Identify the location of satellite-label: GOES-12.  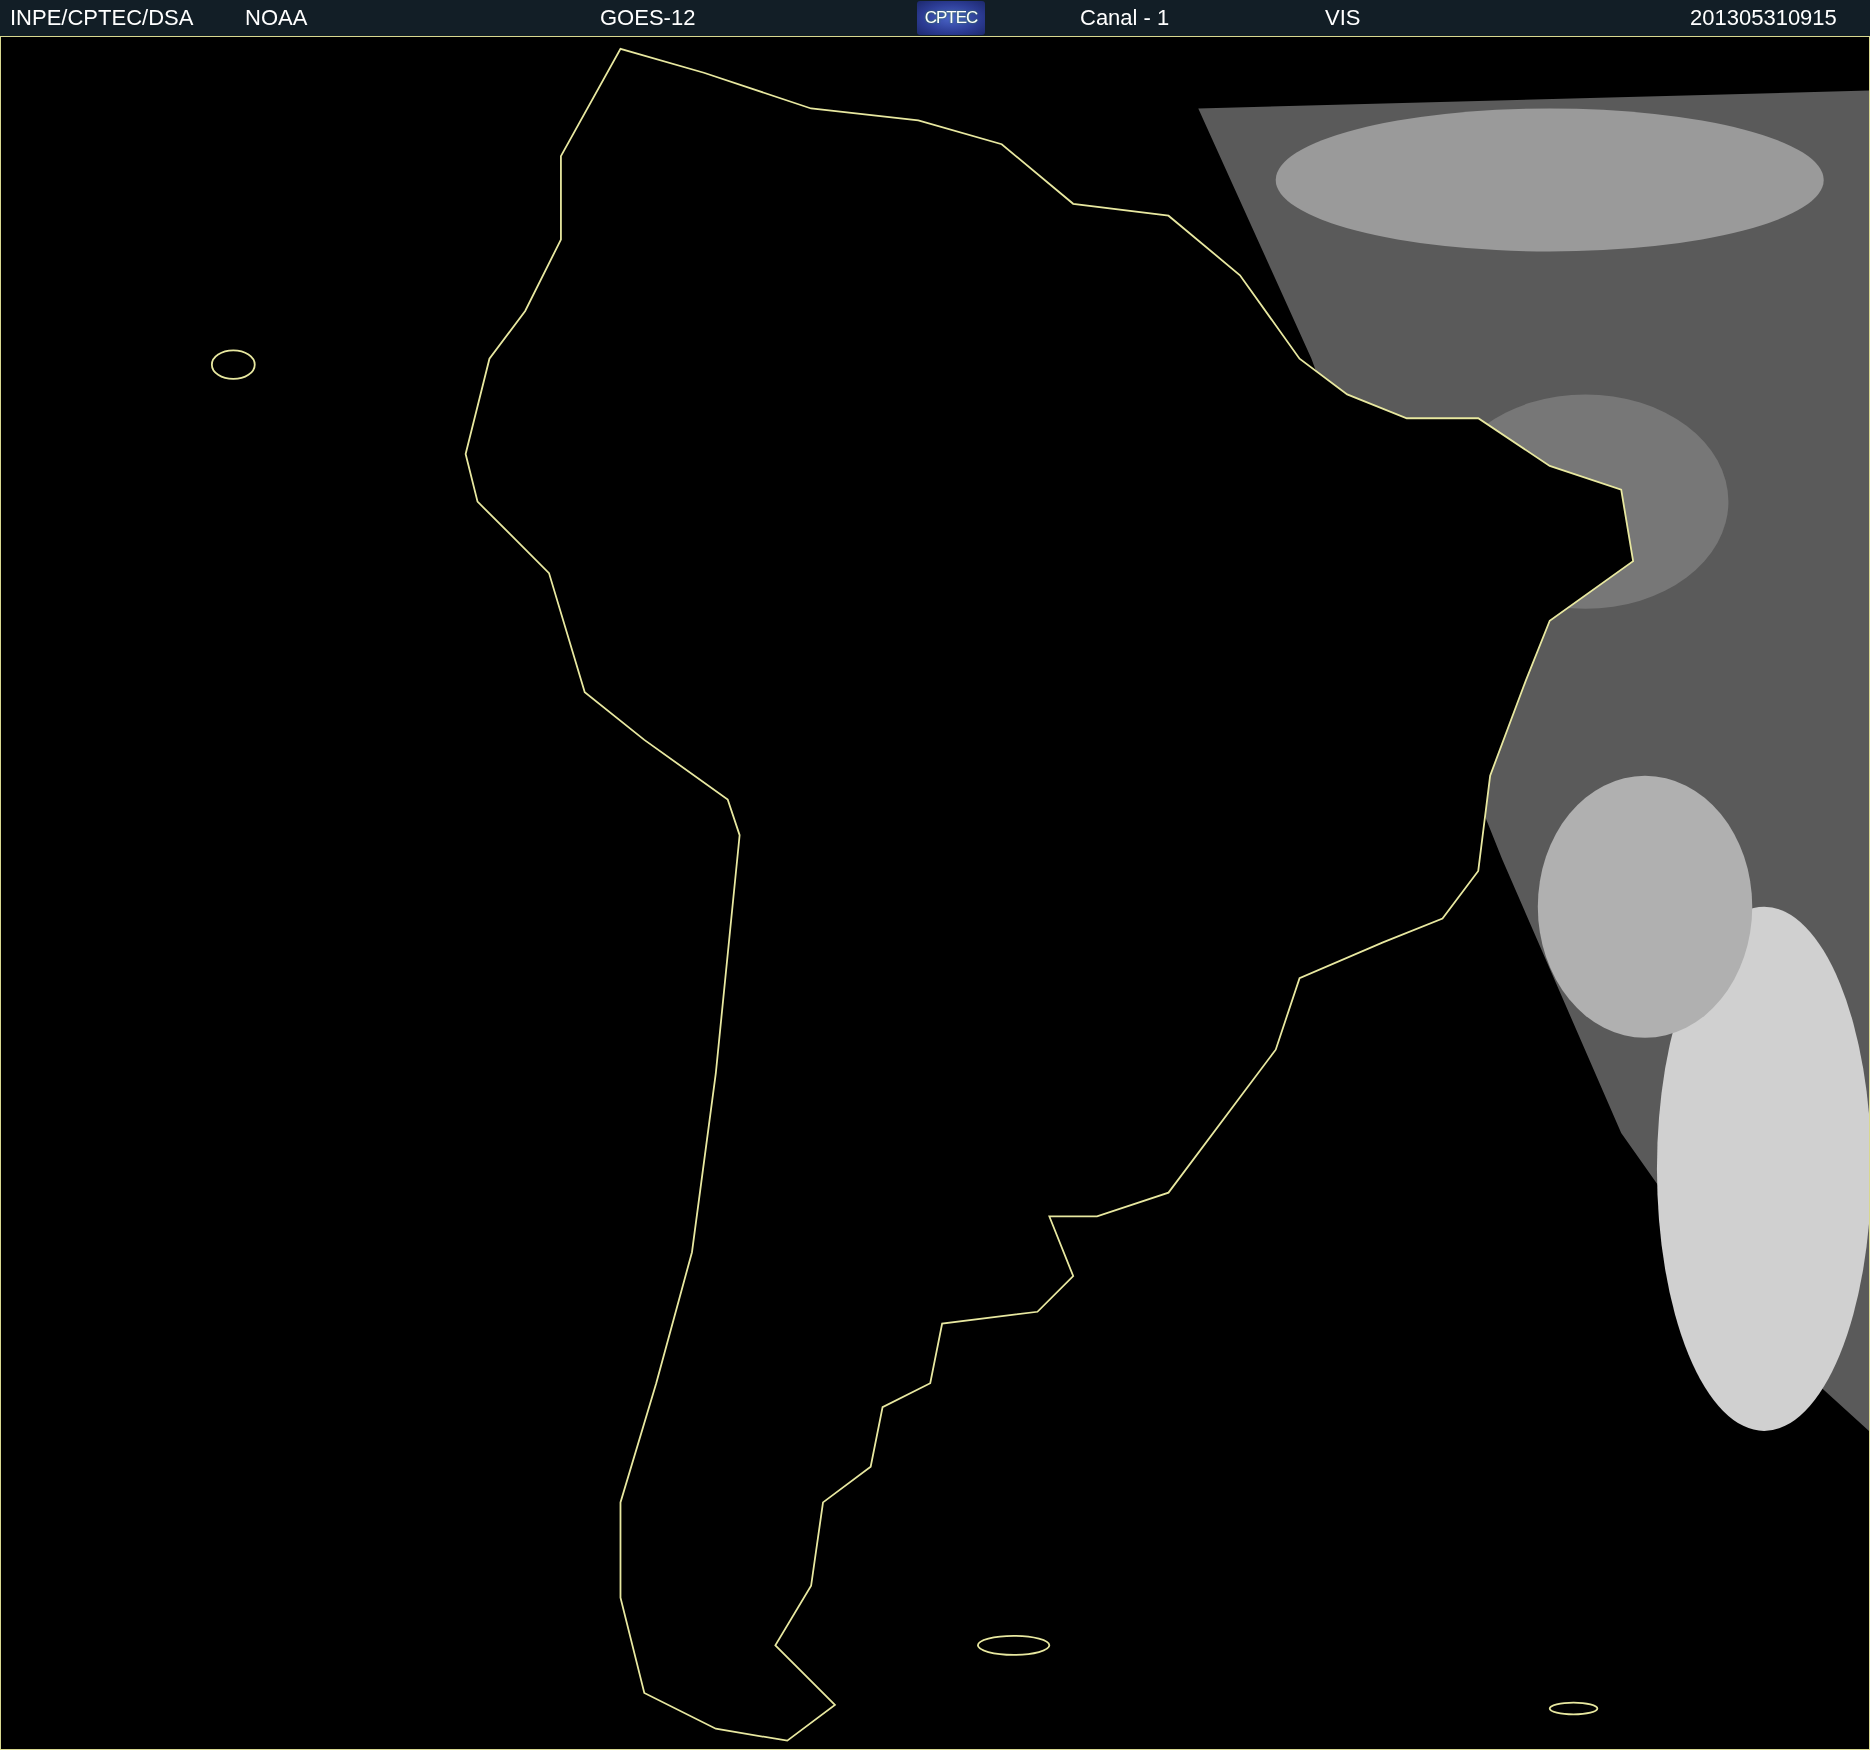
(648, 18).